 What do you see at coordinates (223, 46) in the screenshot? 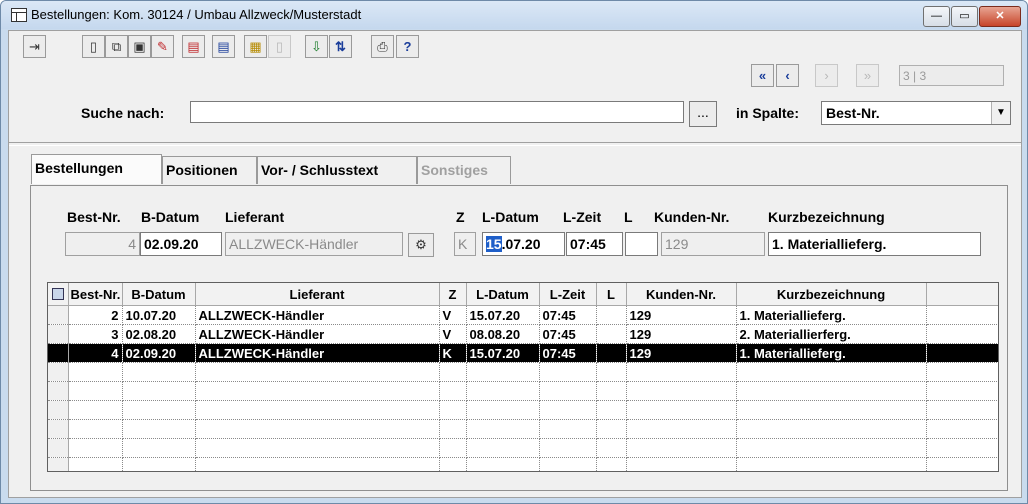
I see `document-blue-icon: ▤` at bounding box center [223, 46].